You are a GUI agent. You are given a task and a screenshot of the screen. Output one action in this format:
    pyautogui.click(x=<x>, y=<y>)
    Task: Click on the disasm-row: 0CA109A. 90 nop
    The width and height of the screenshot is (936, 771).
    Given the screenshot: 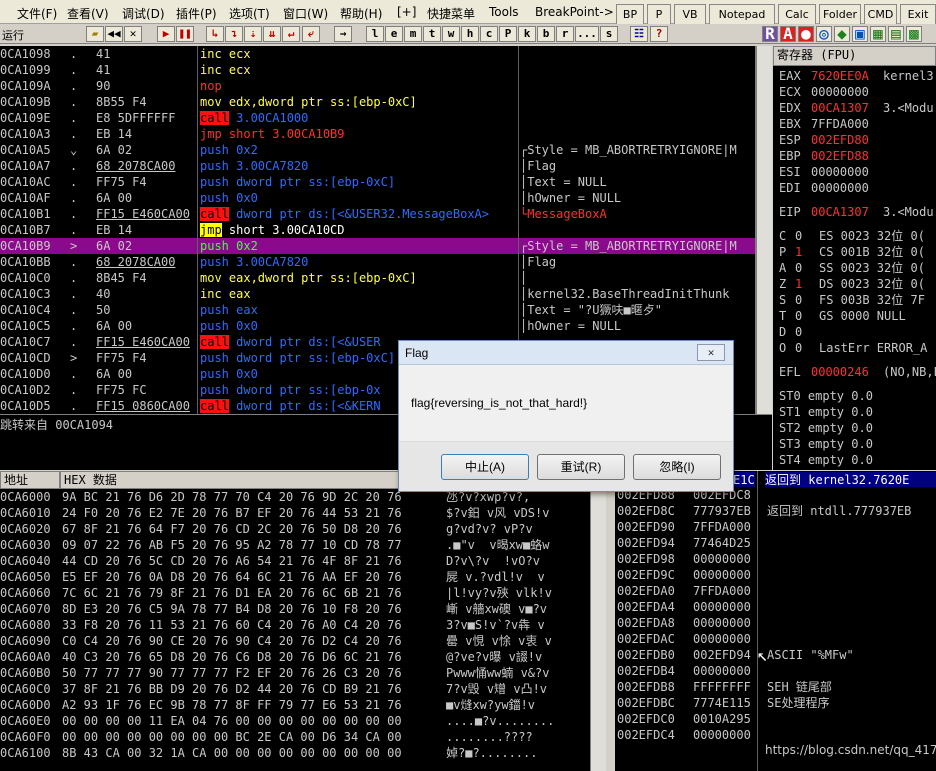 What is the action you would take?
    pyautogui.click(x=377, y=86)
    